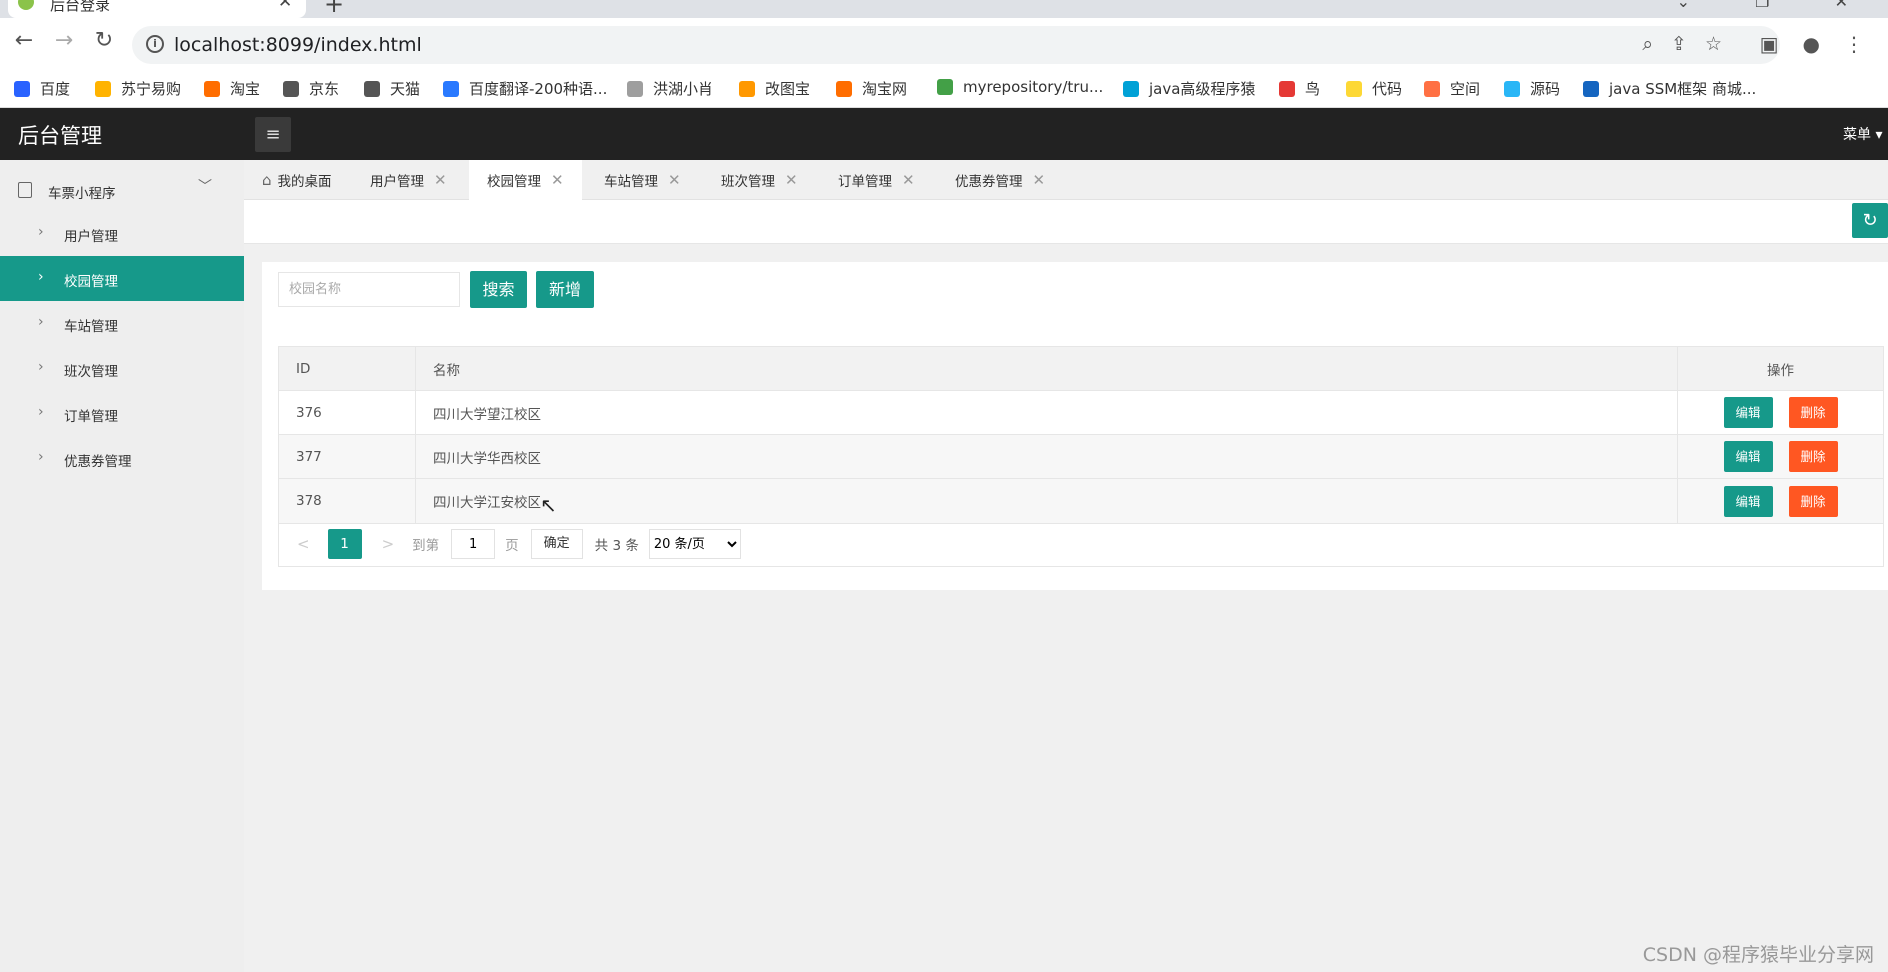 This screenshot has height=972, width=1888. I want to click on bookmark-item: 百度, so click(42, 88).